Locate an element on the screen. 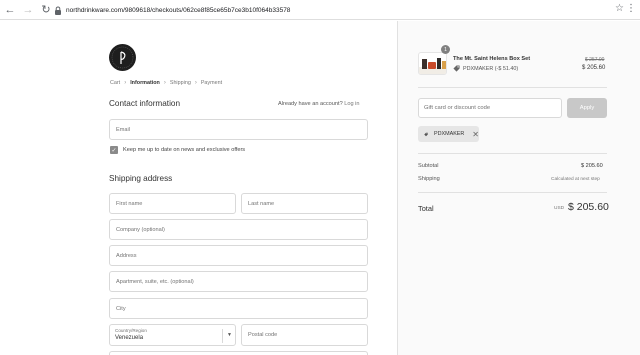 The image size is (640, 355). product-image-icon is located at coordinates (432, 66).